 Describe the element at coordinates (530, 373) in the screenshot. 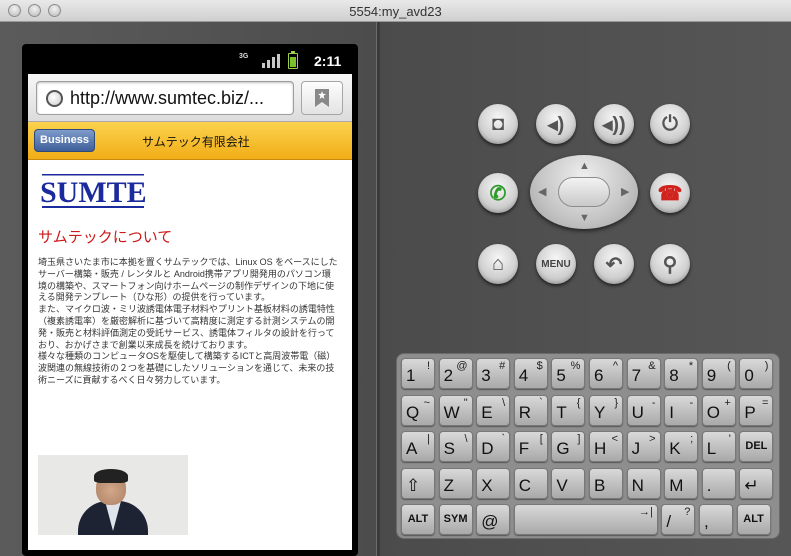

I see `key-4: 4 $` at that location.